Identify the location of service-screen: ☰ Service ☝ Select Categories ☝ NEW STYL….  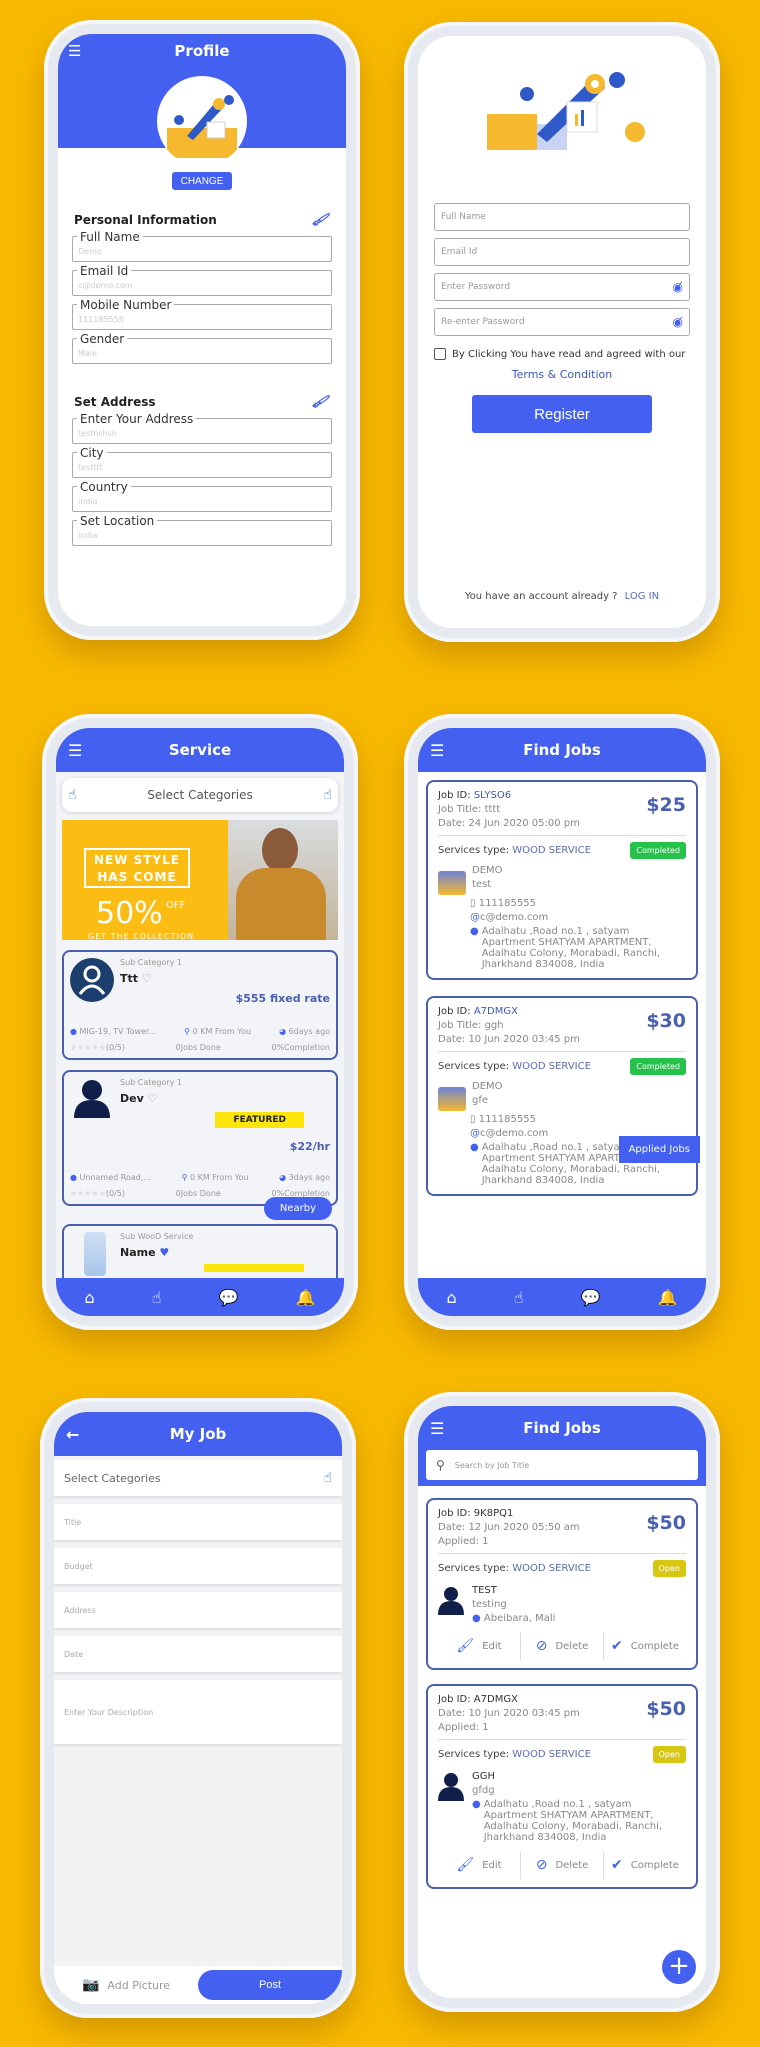
(200, 1022).